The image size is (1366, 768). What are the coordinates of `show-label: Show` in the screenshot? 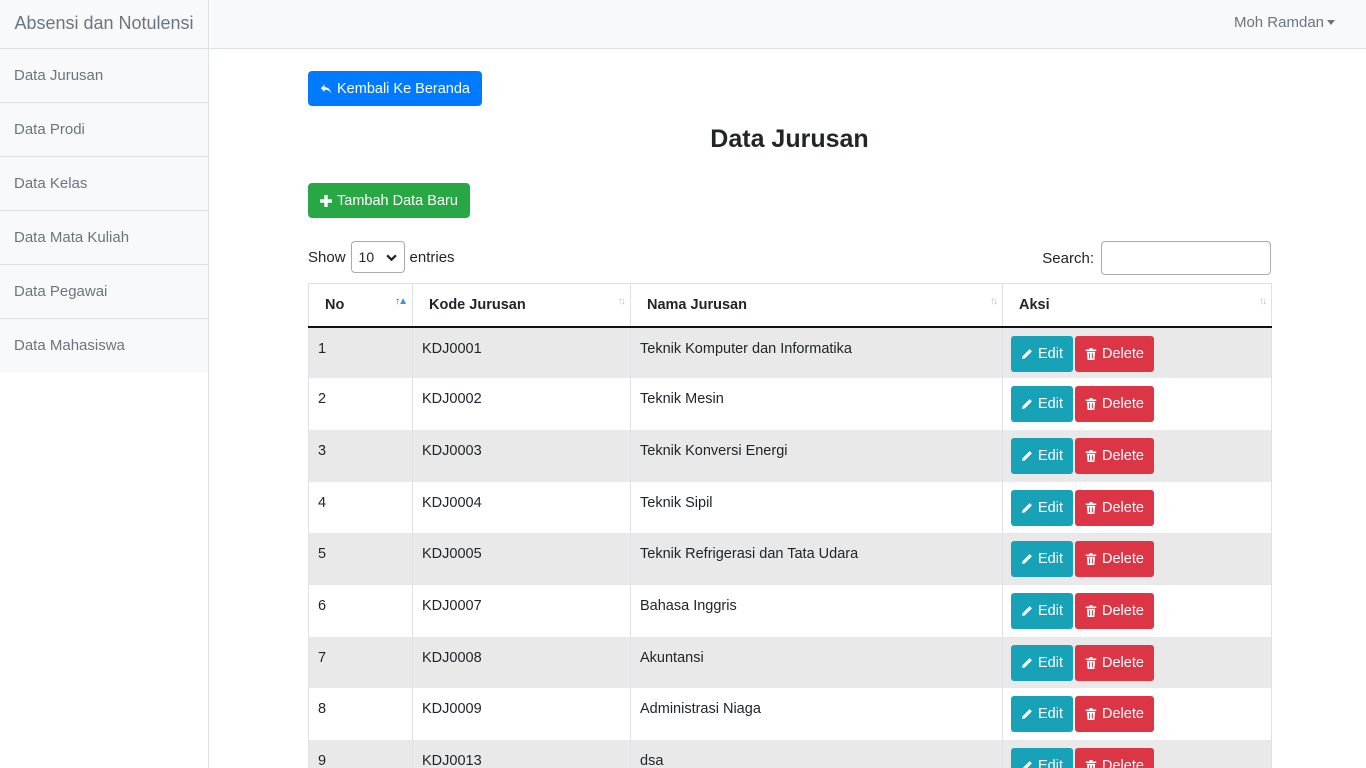 It's located at (327, 257).